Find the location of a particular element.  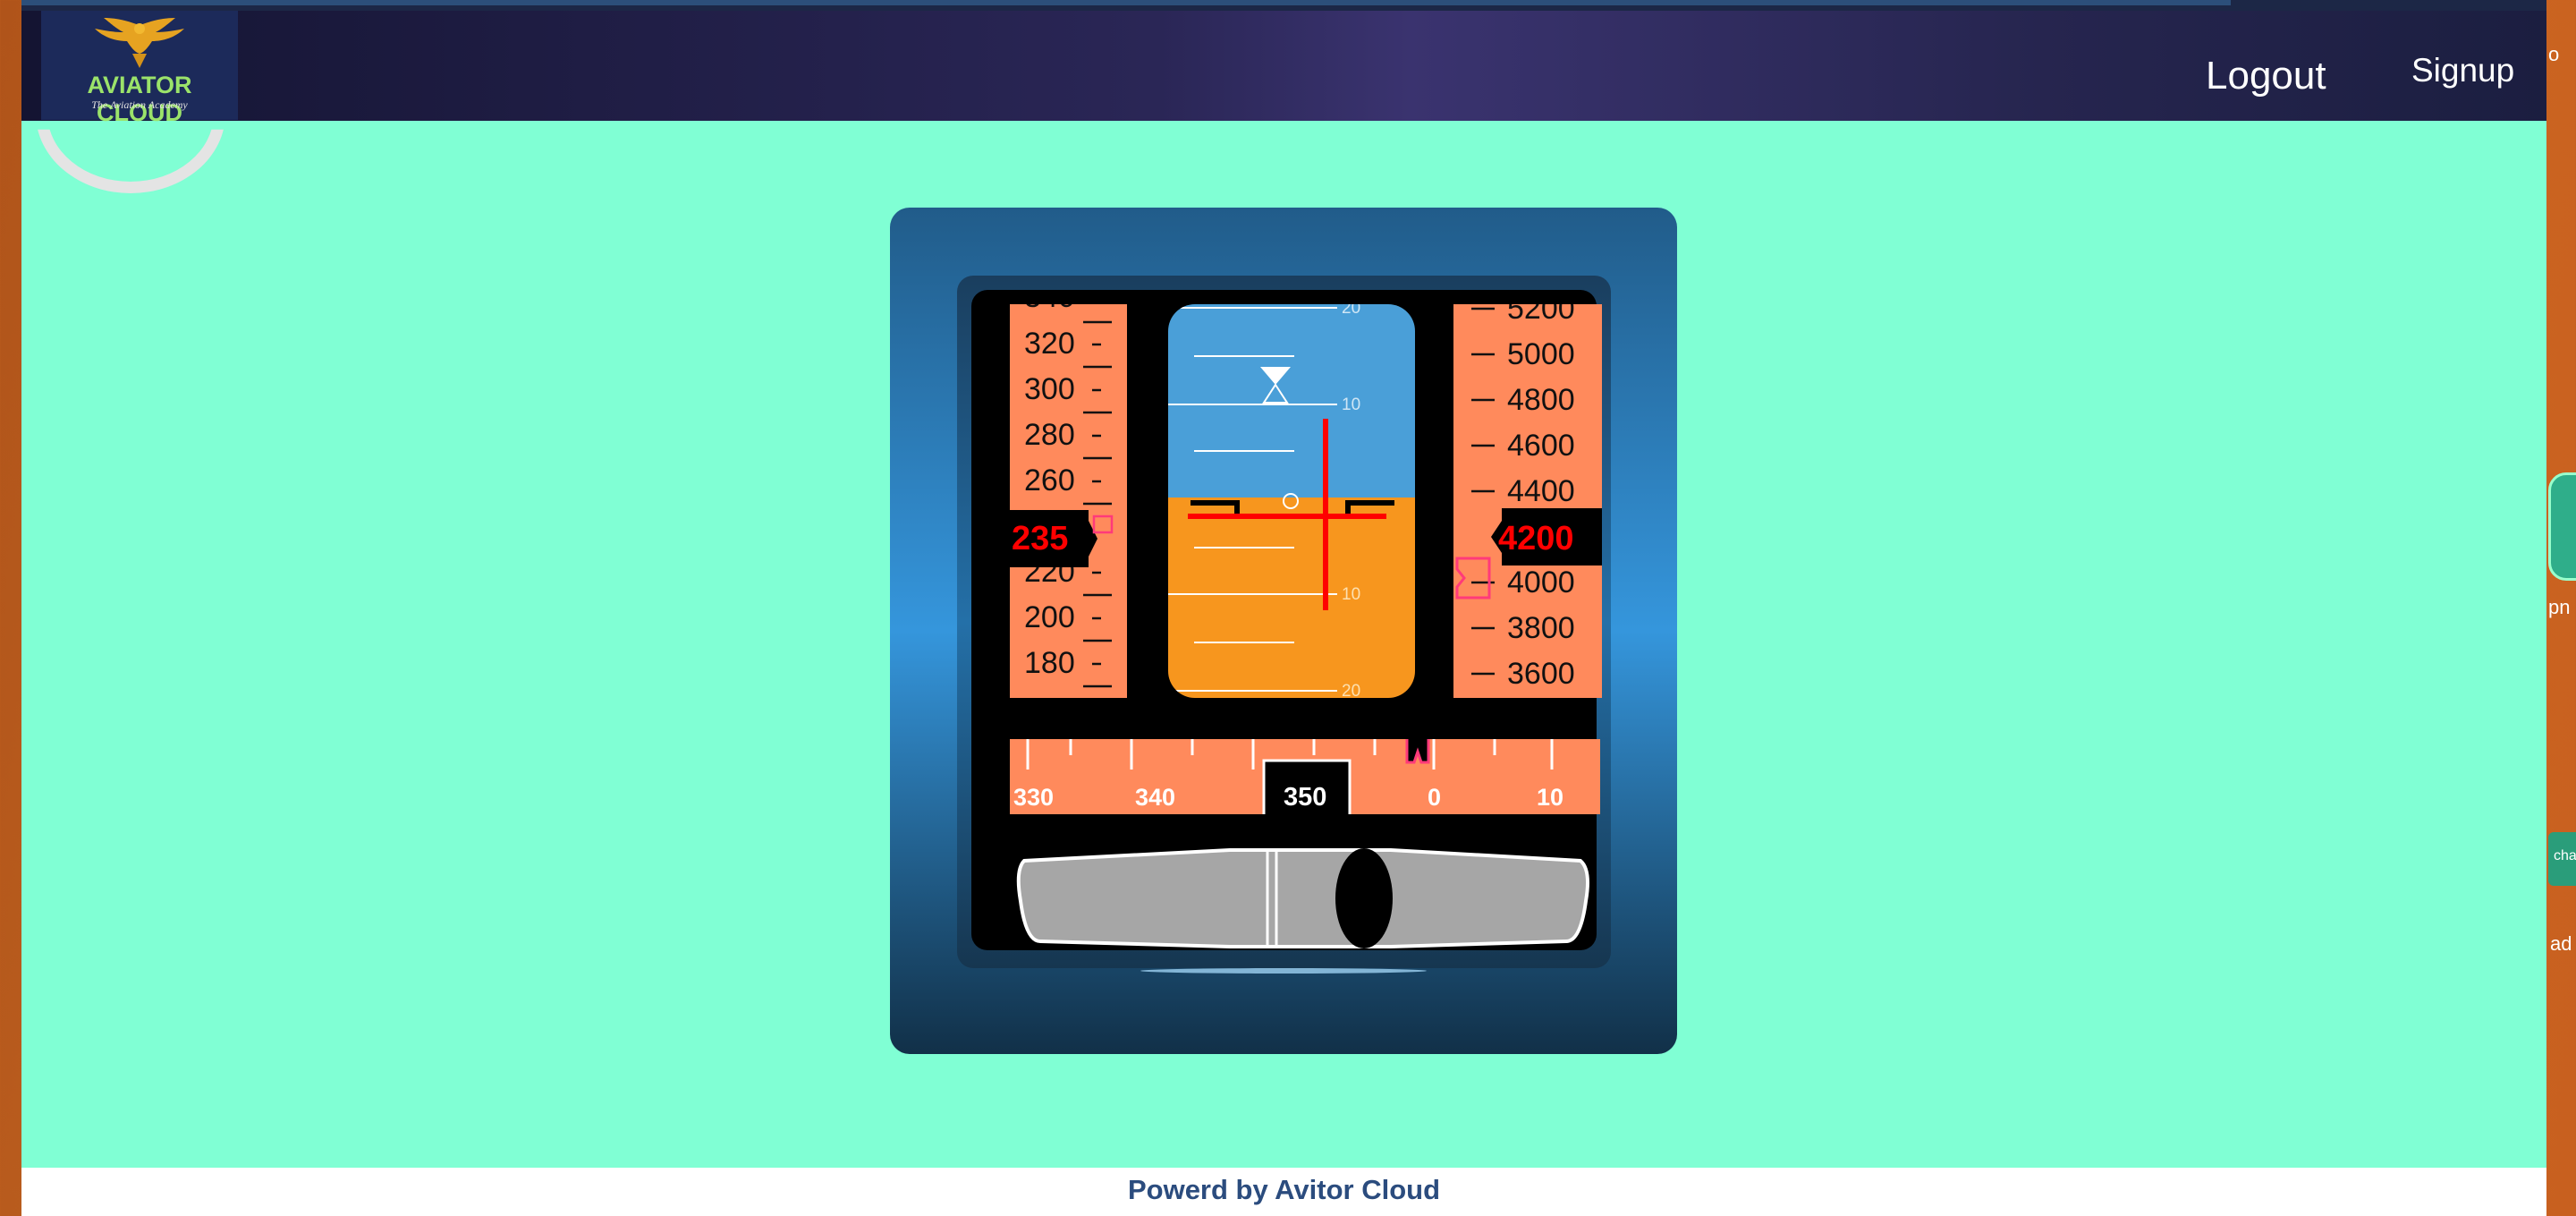

background-window-edge: o pn ad is located at coordinates (2561, 608).